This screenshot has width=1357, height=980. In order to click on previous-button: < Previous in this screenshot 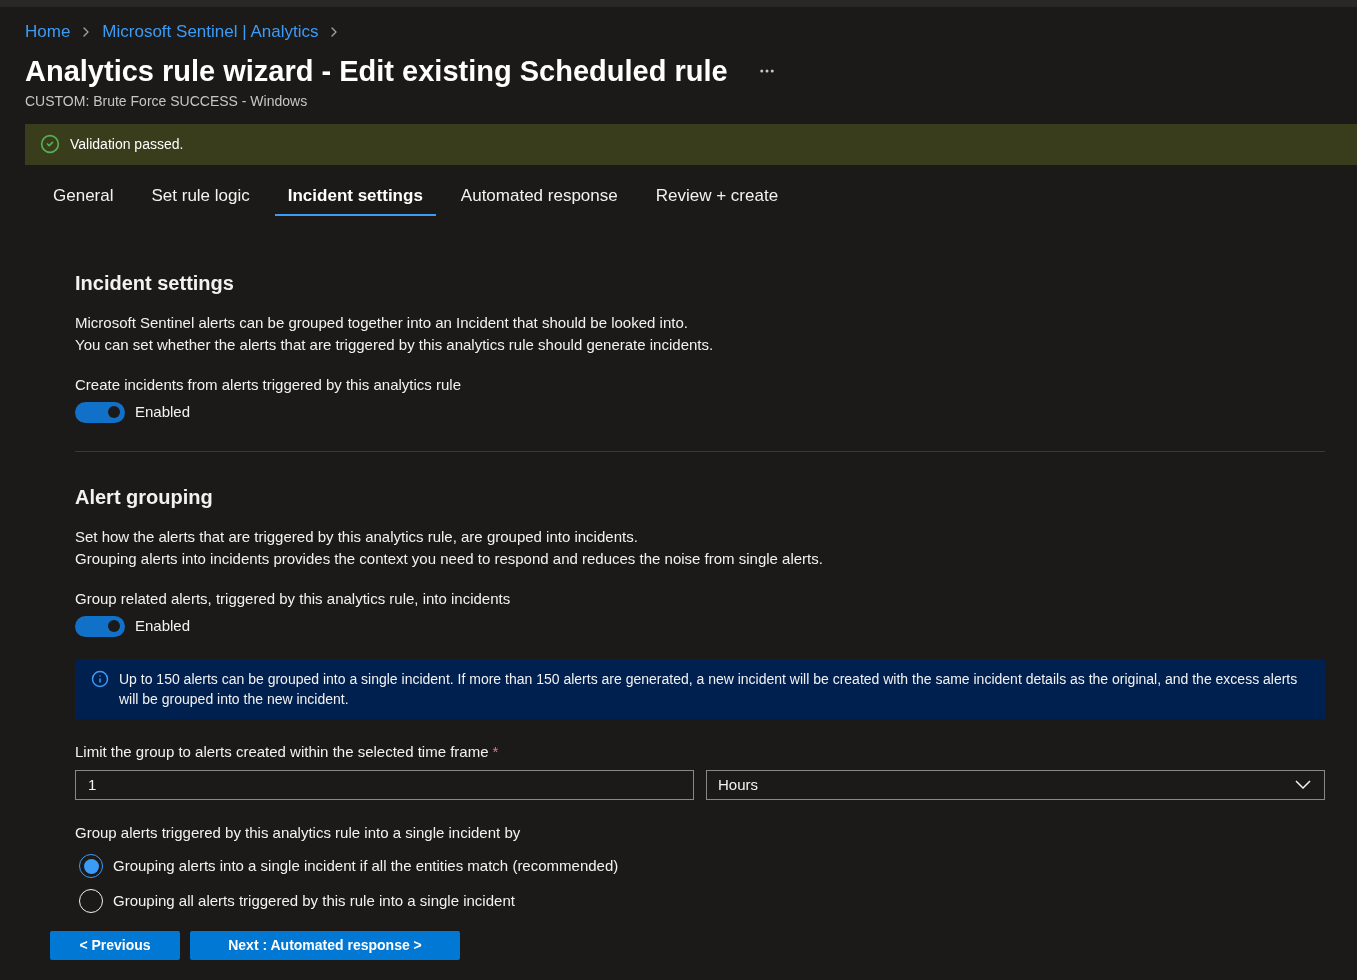, I will do `click(115, 946)`.